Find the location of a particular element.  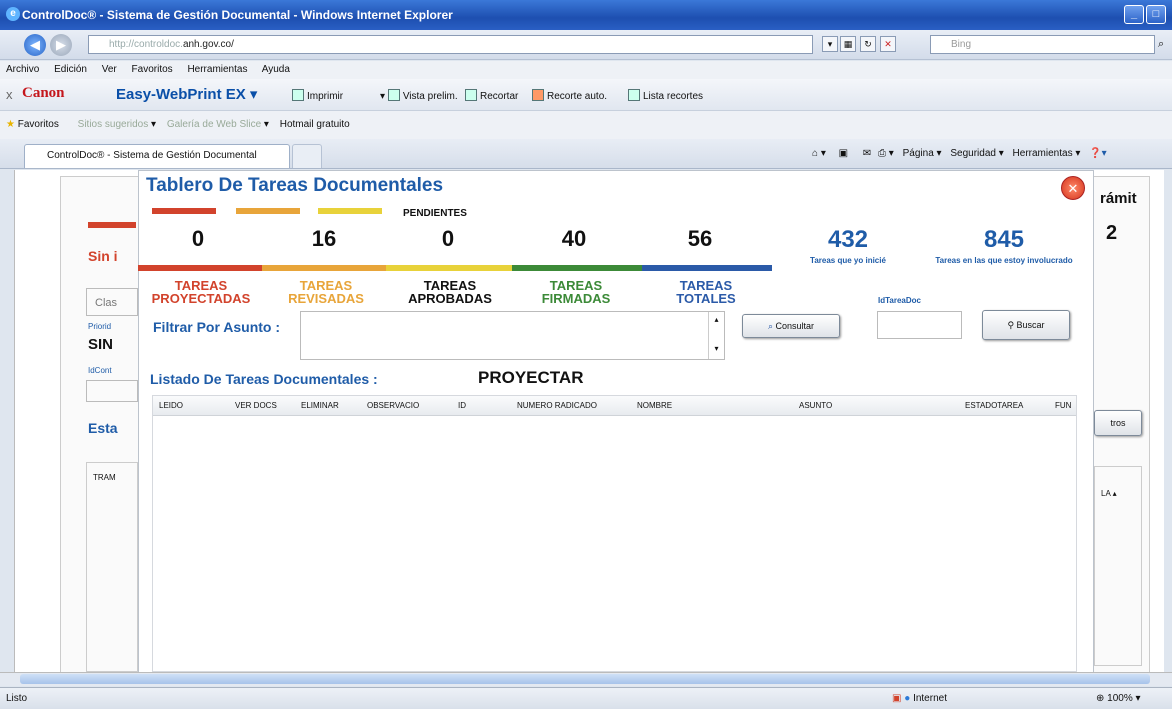

url-field: http://controldoc.anh.gov.co/ is located at coordinates (450, 44).